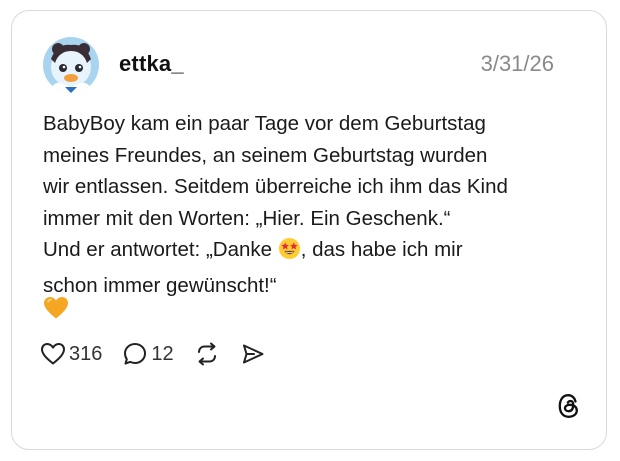  I want to click on share-button, so click(253, 354).